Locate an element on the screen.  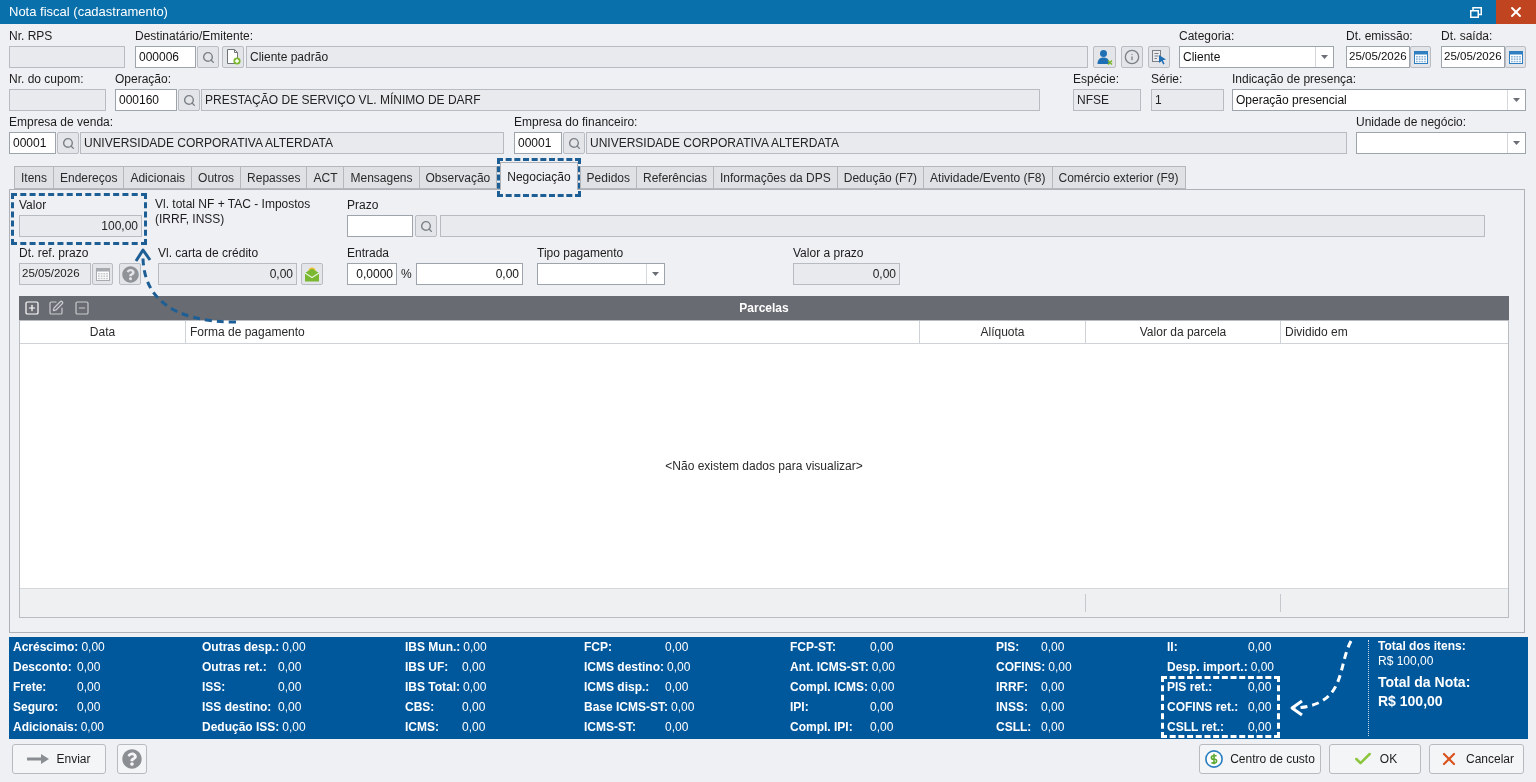
tab: Atividade/Evento (F8) is located at coordinates (988, 177).